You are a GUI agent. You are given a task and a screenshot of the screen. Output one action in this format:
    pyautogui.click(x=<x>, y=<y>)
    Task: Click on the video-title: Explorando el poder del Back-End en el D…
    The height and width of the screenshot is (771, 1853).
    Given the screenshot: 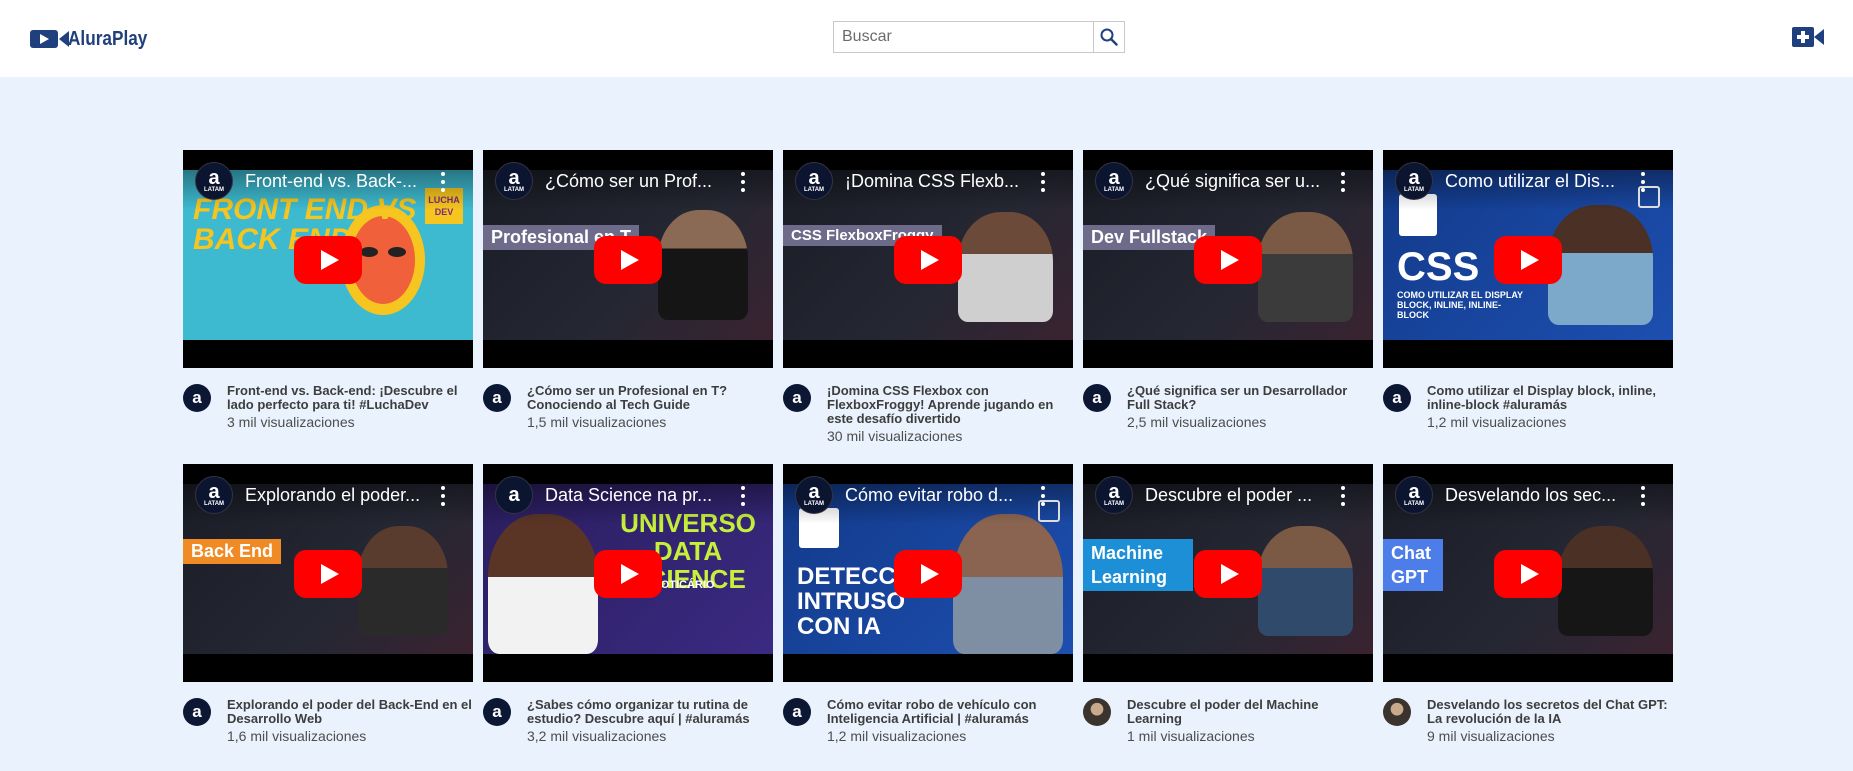 What is the action you would take?
    pyautogui.click(x=350, y=712)
    